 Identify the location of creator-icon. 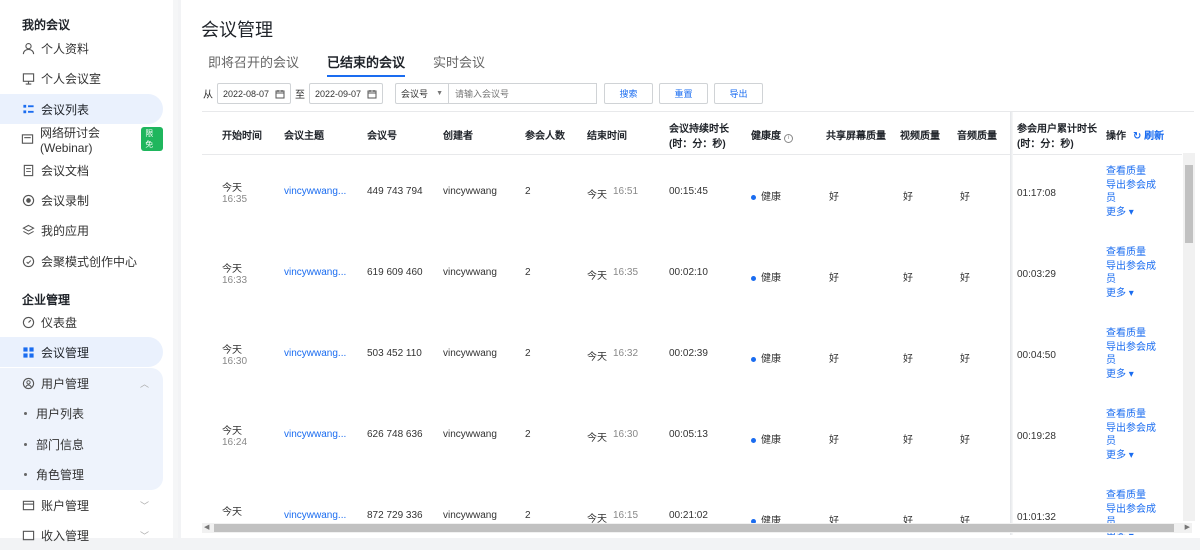
(28, 261).